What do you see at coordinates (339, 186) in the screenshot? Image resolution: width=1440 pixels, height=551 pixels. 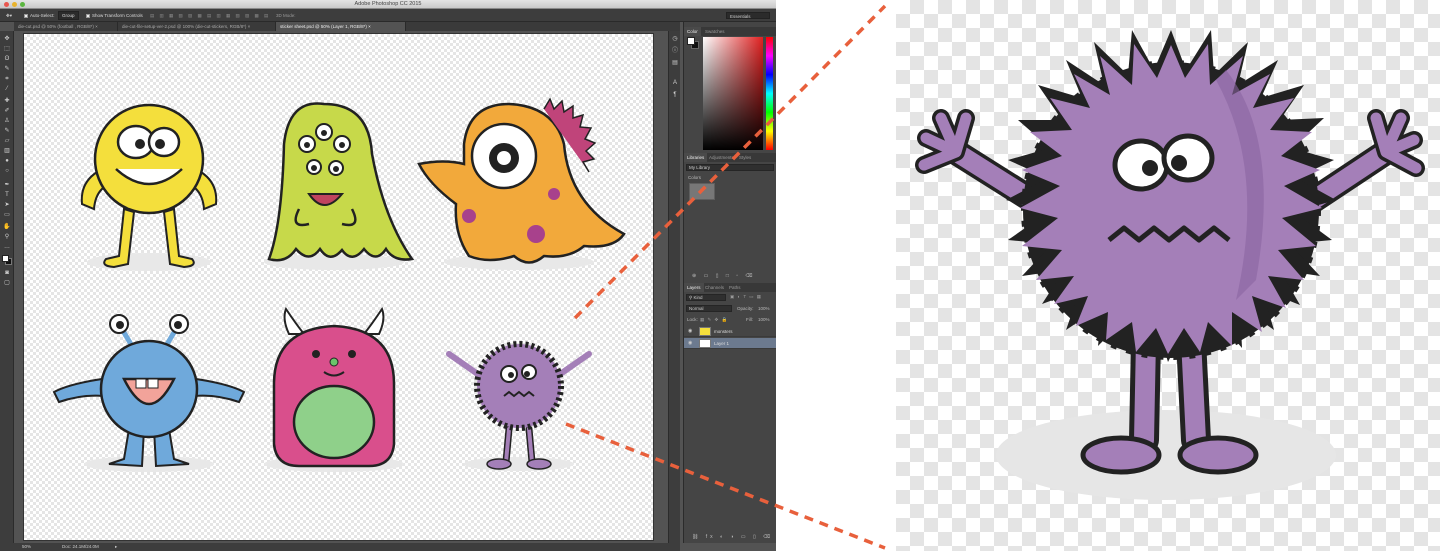 I see `green-monster` at bounding box center [339, 186].